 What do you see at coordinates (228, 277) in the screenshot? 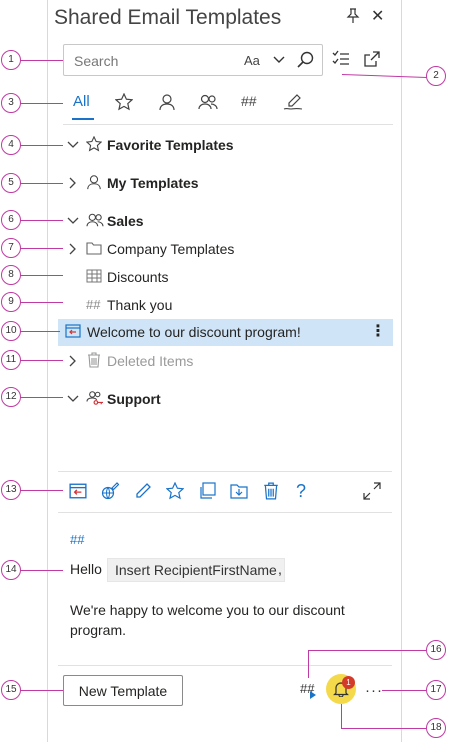
I see `tree-item-discounts: Discounts` at bounding box center [228, 277].